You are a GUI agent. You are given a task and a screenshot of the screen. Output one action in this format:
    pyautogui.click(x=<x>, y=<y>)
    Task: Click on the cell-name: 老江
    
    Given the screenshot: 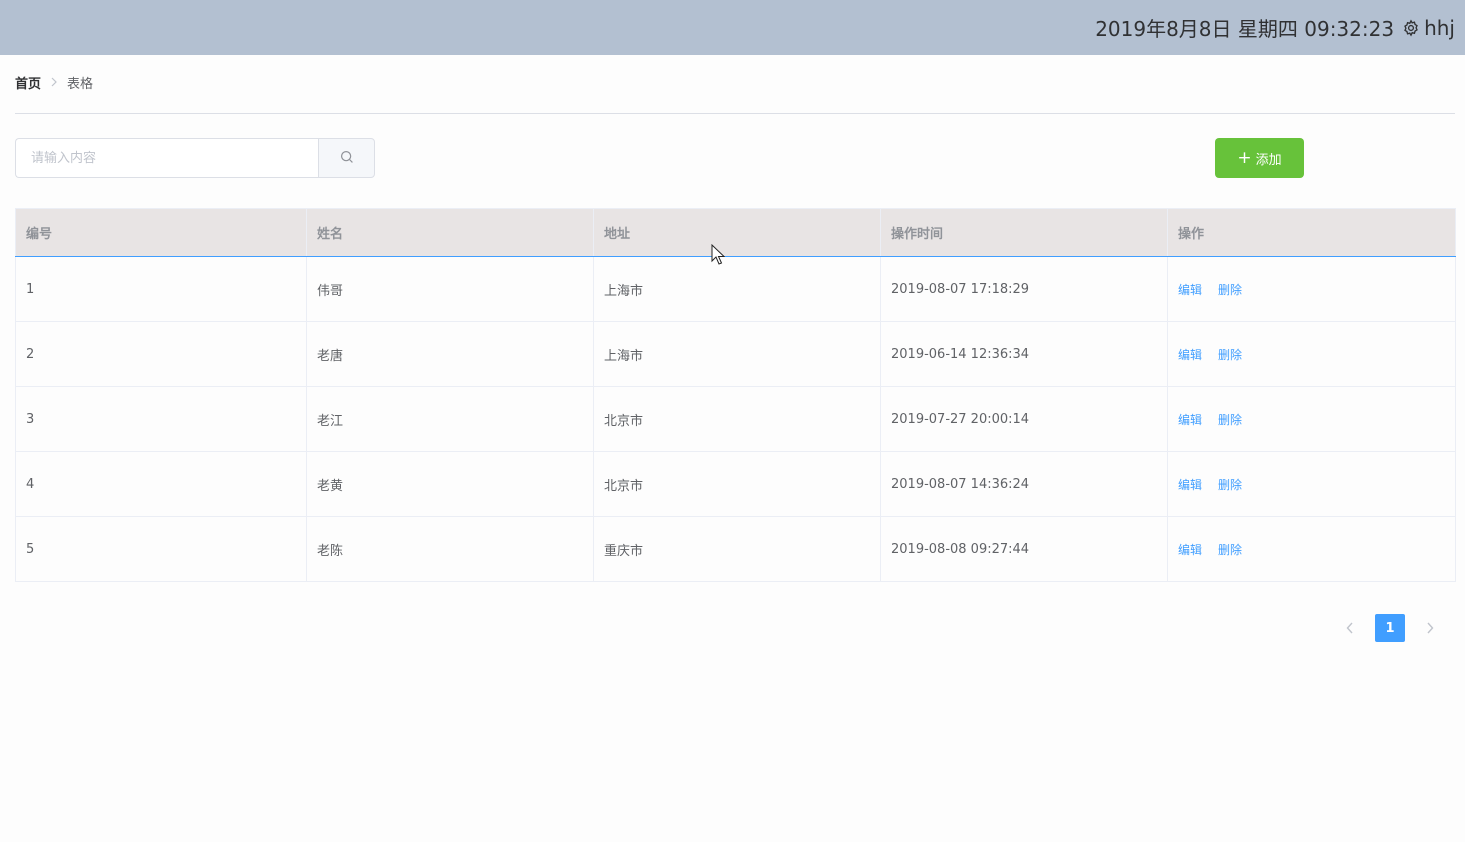 What is the action you would take?
    pyautogui.click(x=450, y=419)
    